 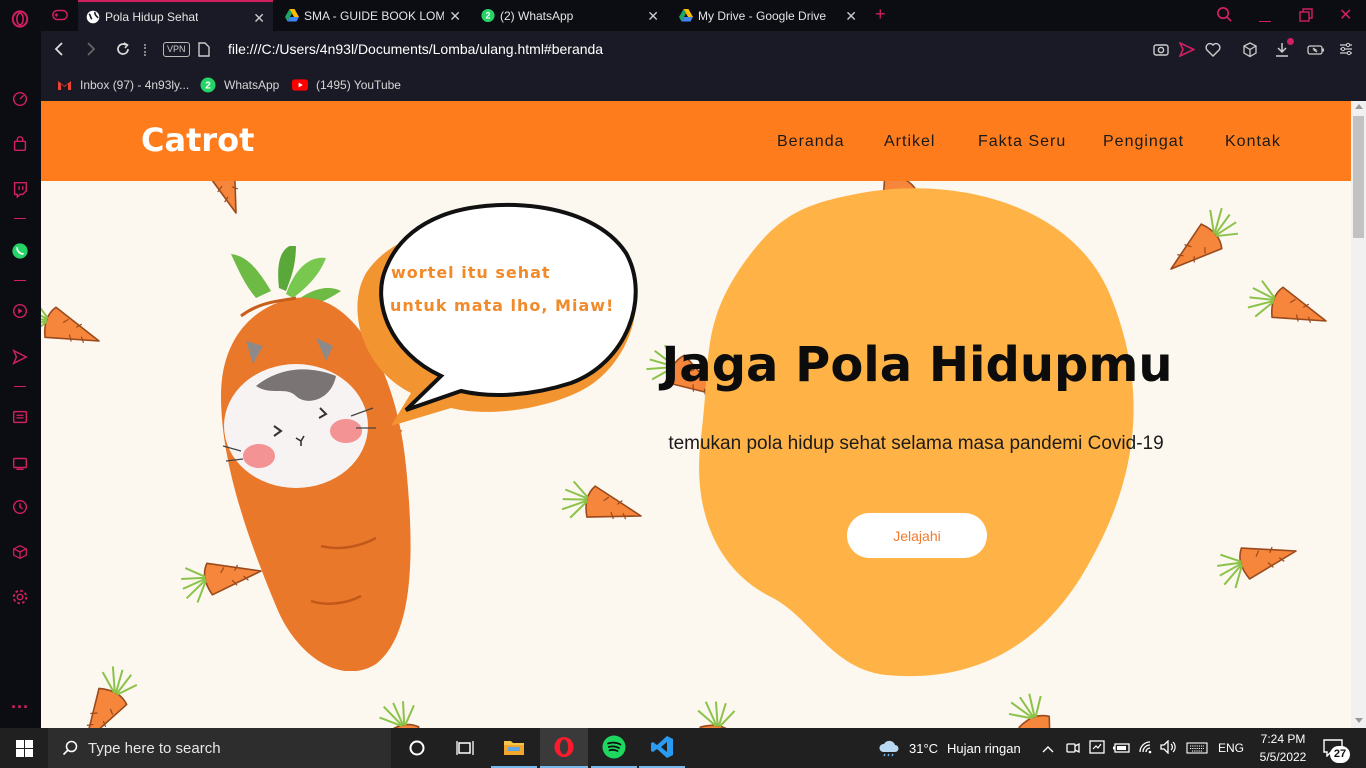 What do you see at coordinates (20, 357) in the screenshot?
I see `send-icon` at bounding box center [20, 357].